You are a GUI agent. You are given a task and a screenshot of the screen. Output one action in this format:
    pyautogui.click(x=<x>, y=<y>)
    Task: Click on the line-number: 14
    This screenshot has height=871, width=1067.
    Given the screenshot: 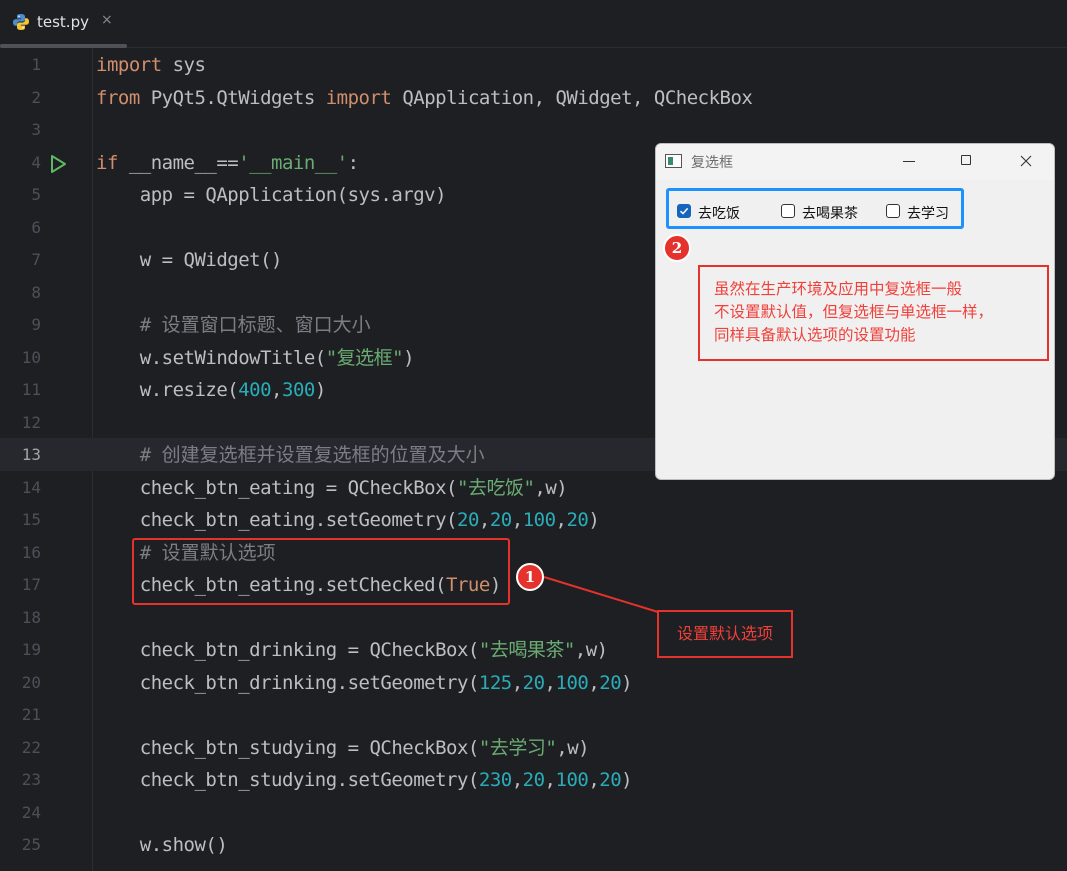 What is the action you would take?
    pyautogui.click(x=31, y=487)
    